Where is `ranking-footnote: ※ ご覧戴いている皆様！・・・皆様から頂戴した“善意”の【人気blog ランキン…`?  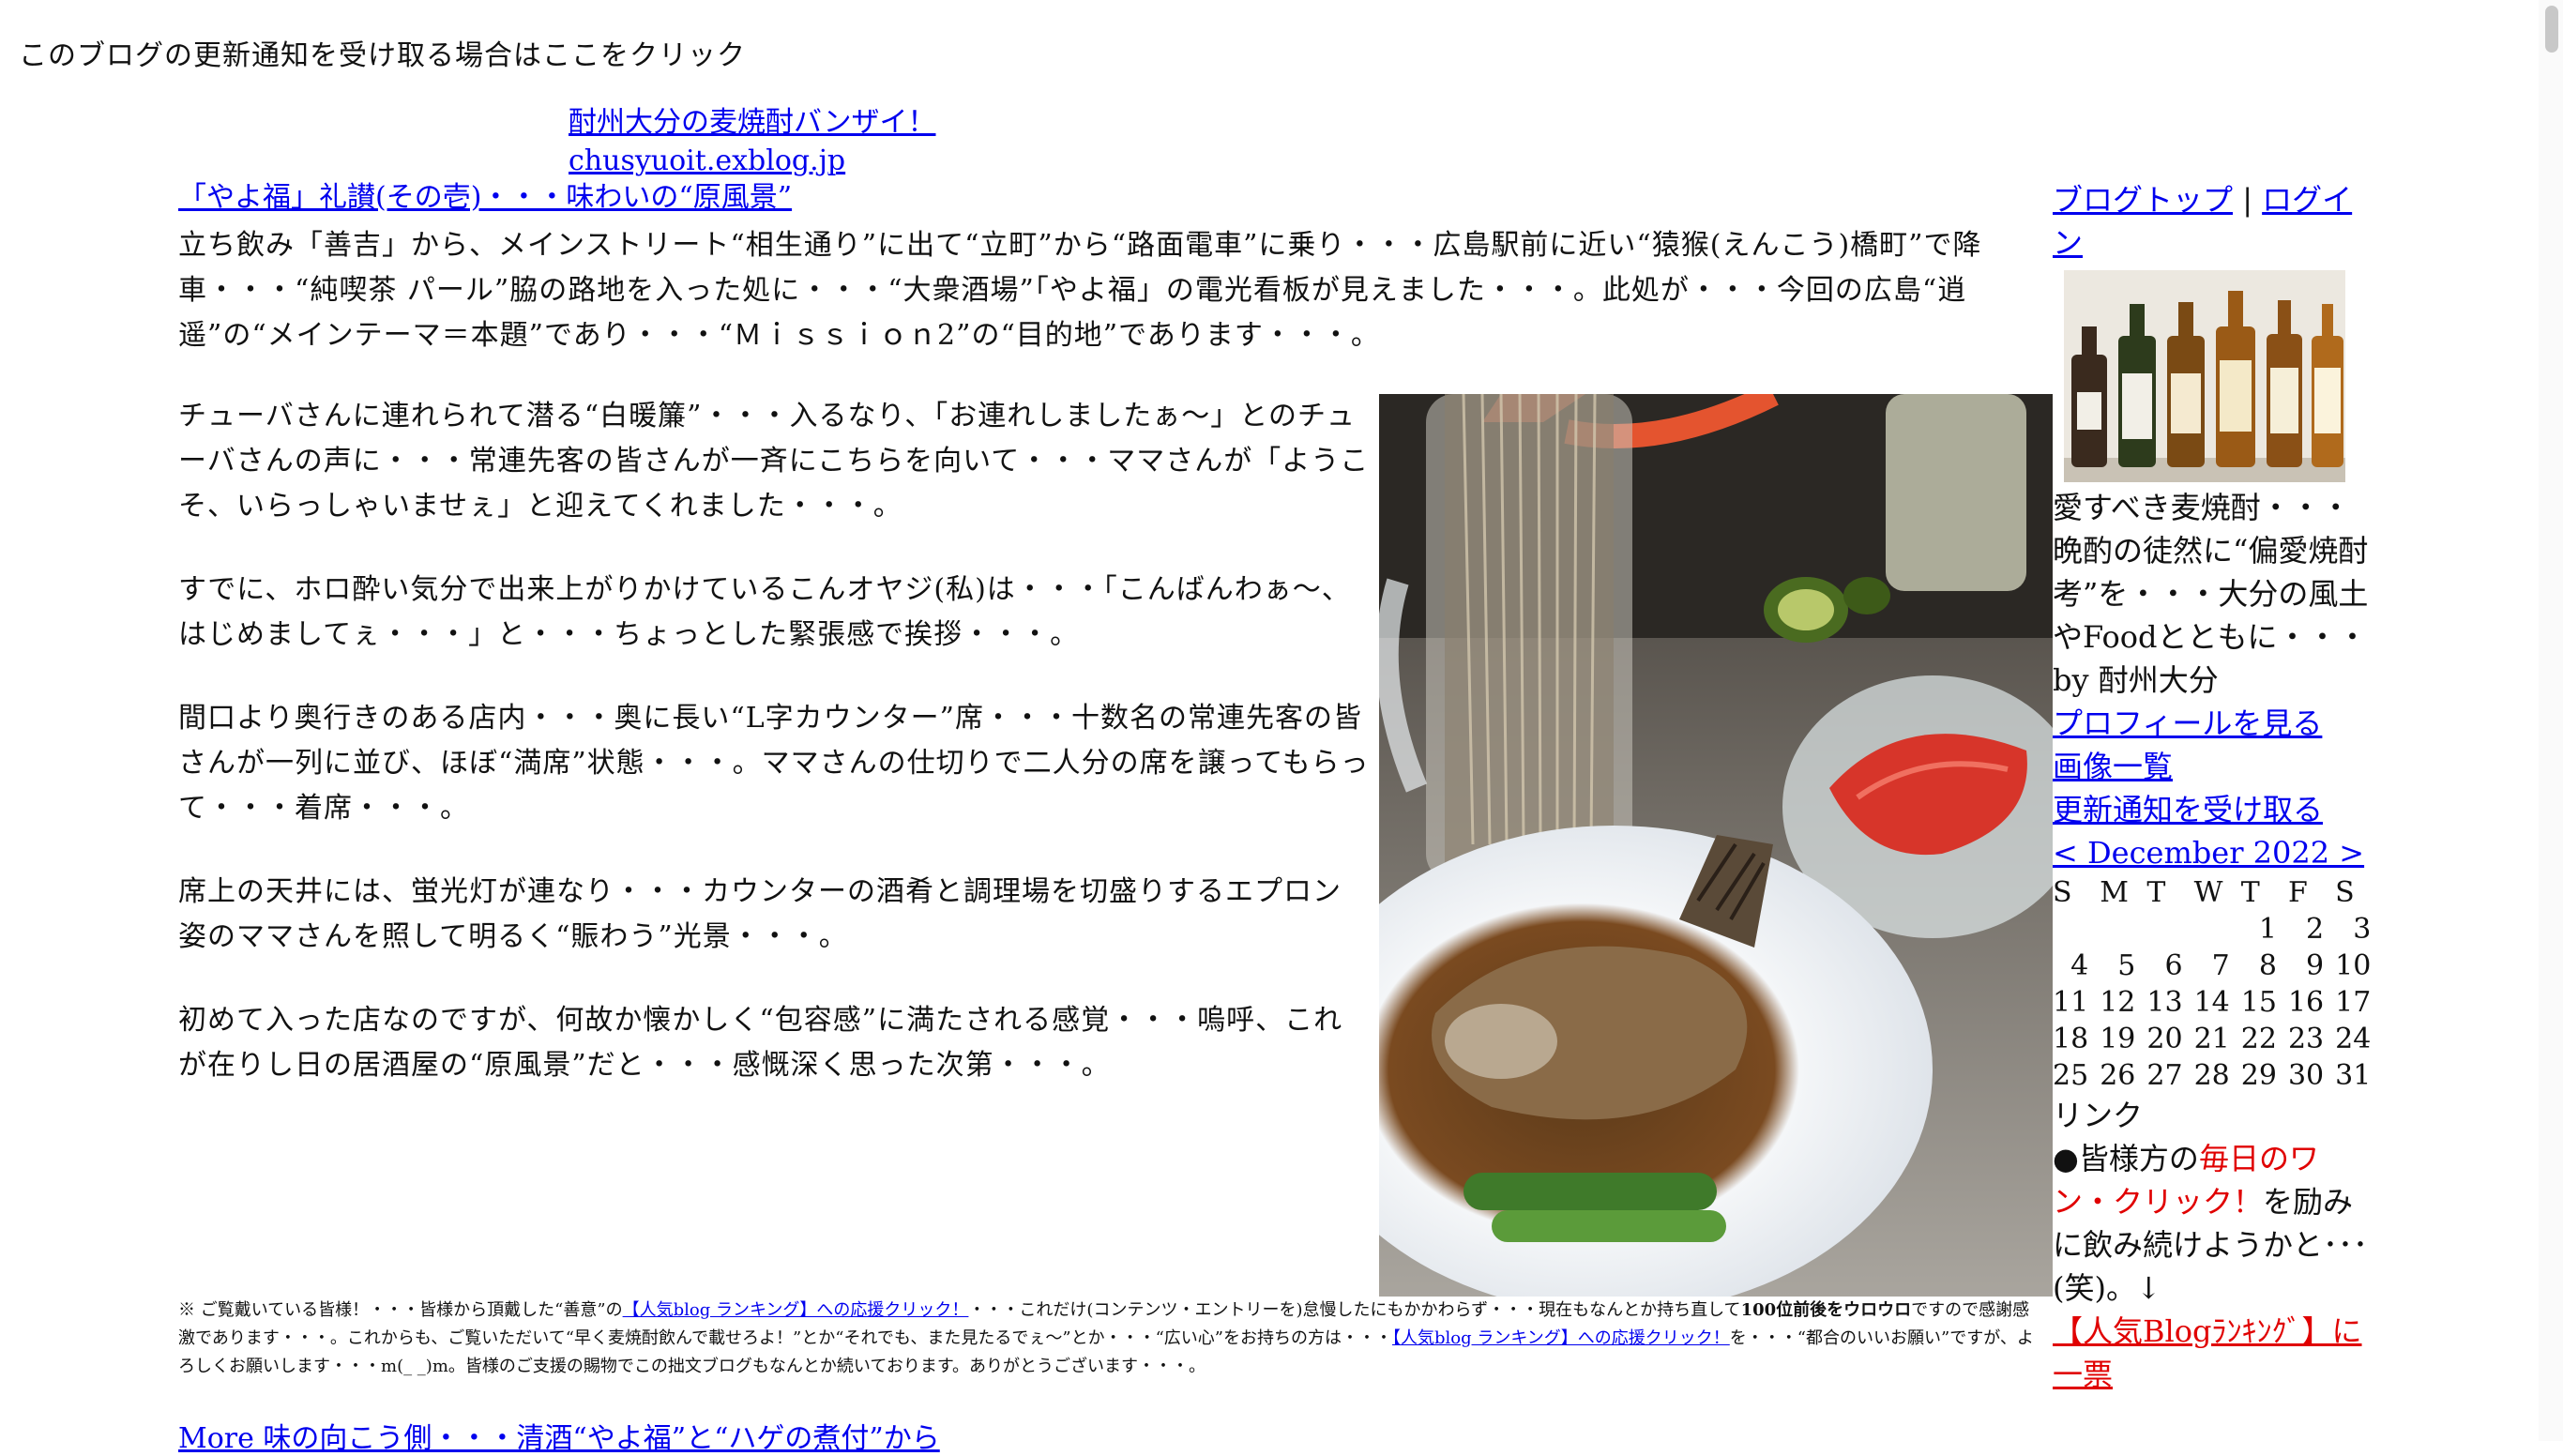 ranking-footnote: ※ ご覧戴いている皆様！・・・皆様から頂戴した“善意”の【人気blog ランキン… is located at coordinates (1107, 1339).